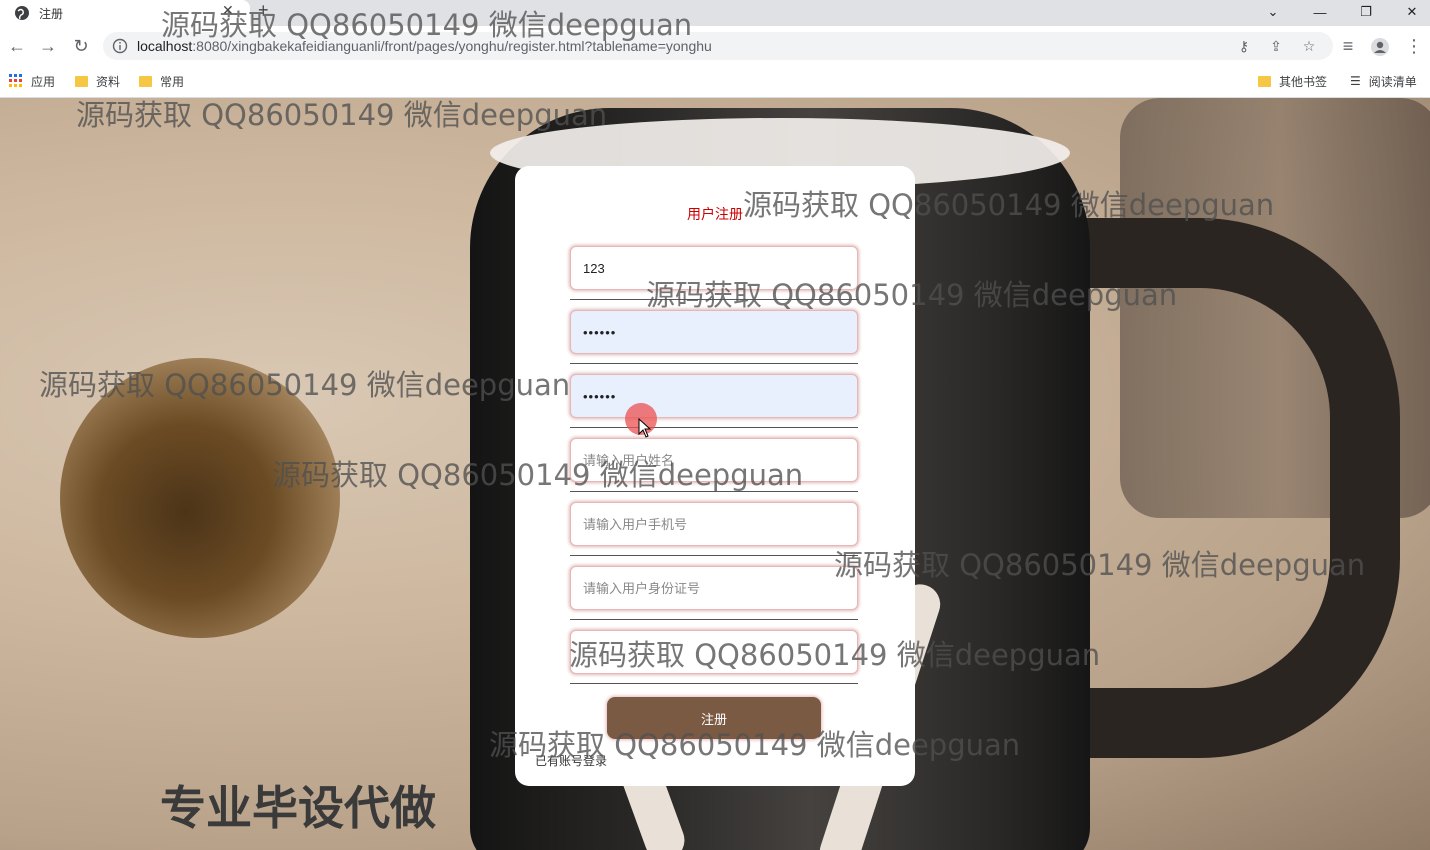 The image size is (1430, 850). Describe the element at coordinates (22, 13) in the screenshot. I see `globe-icon` at that location.